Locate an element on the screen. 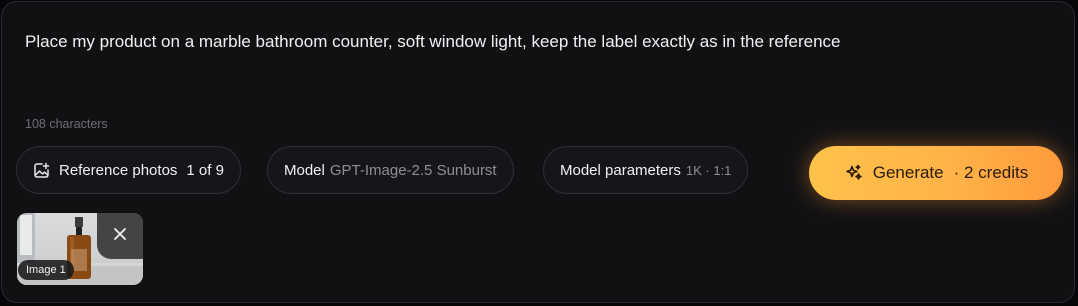 This screenshot has width=1078, height=306. model-parameters-button: Model parameters 1K · 1:1 is located at coordinates (646, 170).